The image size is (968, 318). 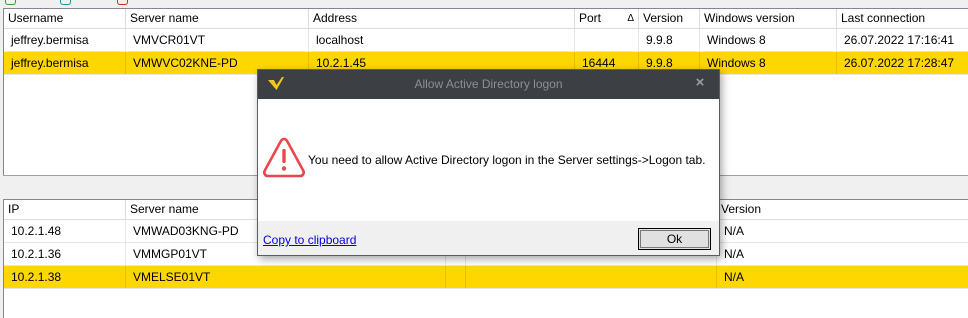 I want to click on col-ip-header: IP, so click(x=65, y=209).